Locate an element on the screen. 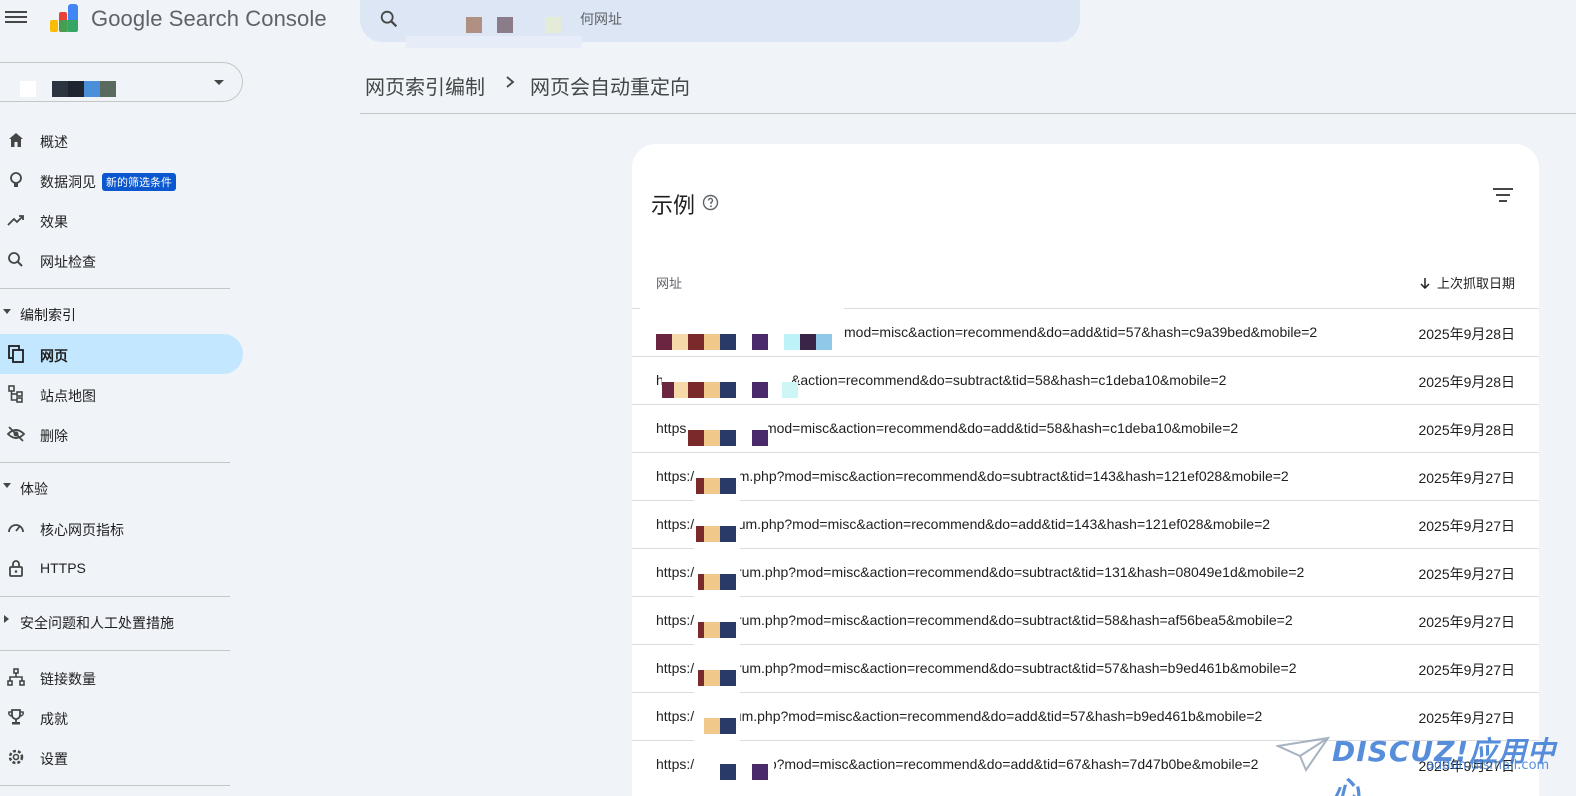 The image size is (1576, 796). sidebar-item-removals: 删除 is located at coordinates (121, 434).